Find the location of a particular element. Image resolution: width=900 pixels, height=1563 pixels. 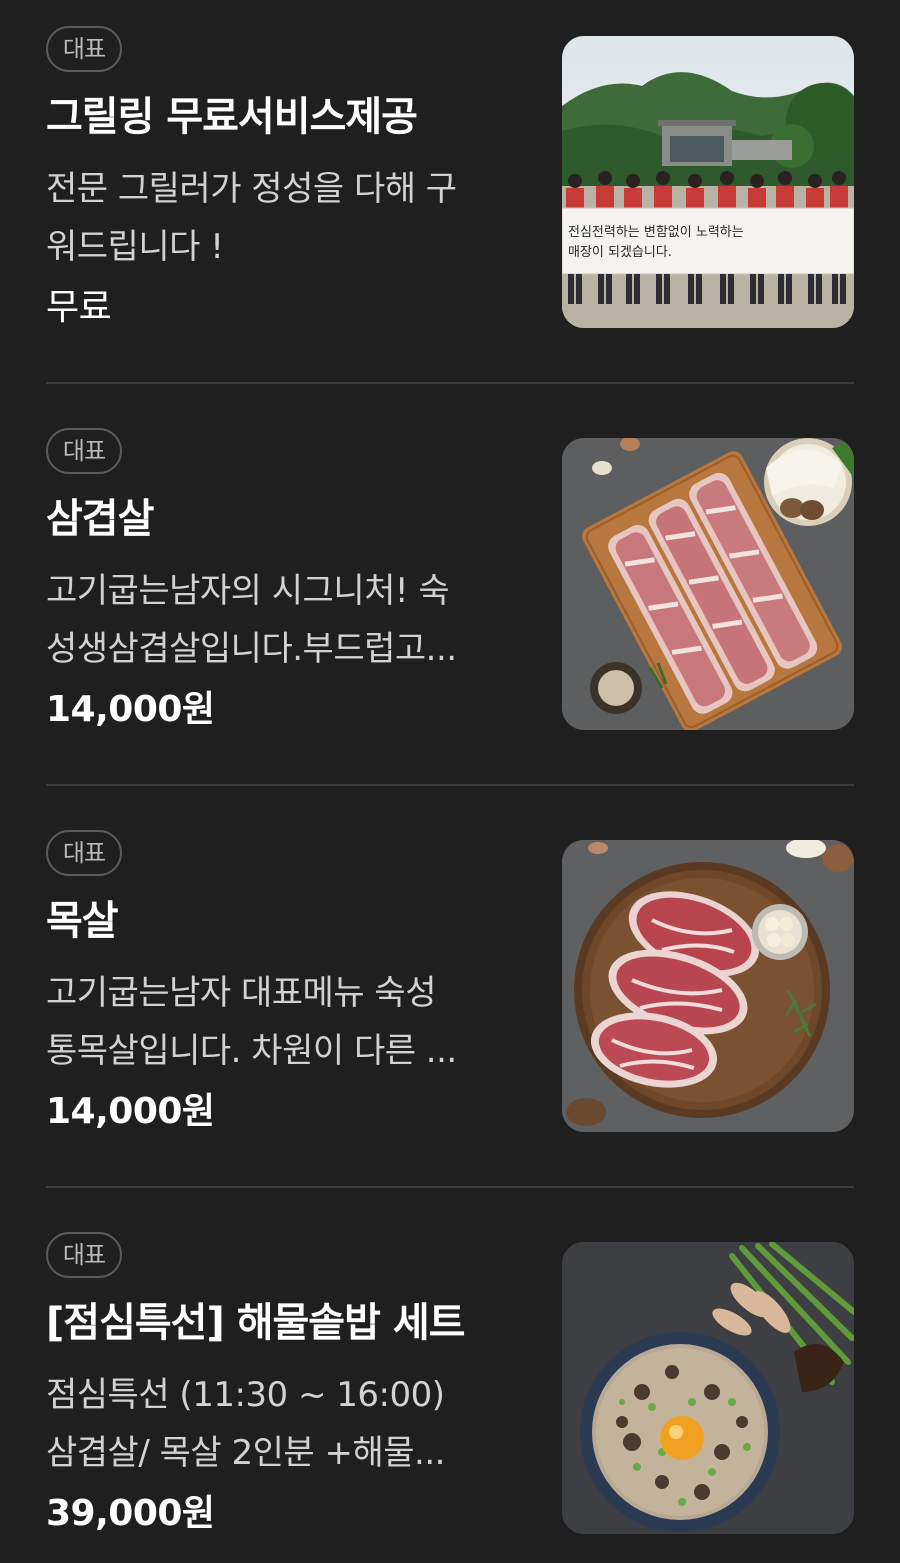

menu-item-title: [점심특선] 해물솥밥 세트 is located at coordinates (255, 1323).